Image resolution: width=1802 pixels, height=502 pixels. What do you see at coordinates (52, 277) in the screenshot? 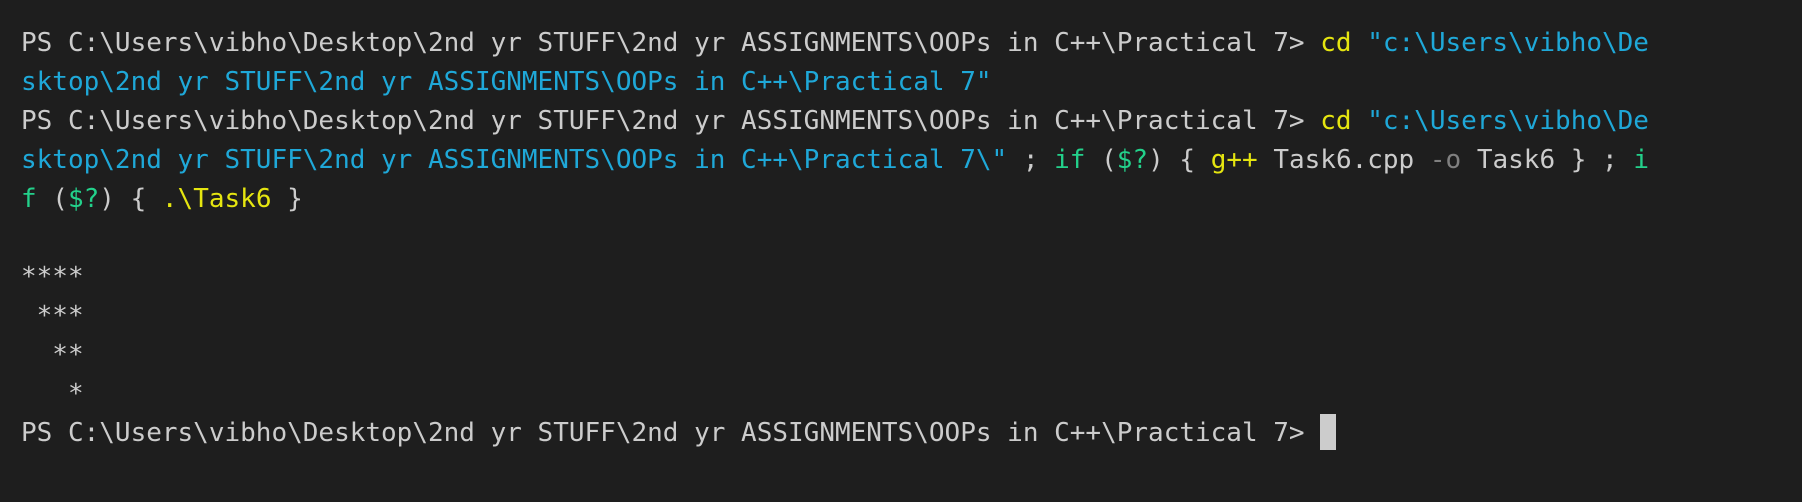
I see `program-output-line: ****` at bounding box center [52, 277].